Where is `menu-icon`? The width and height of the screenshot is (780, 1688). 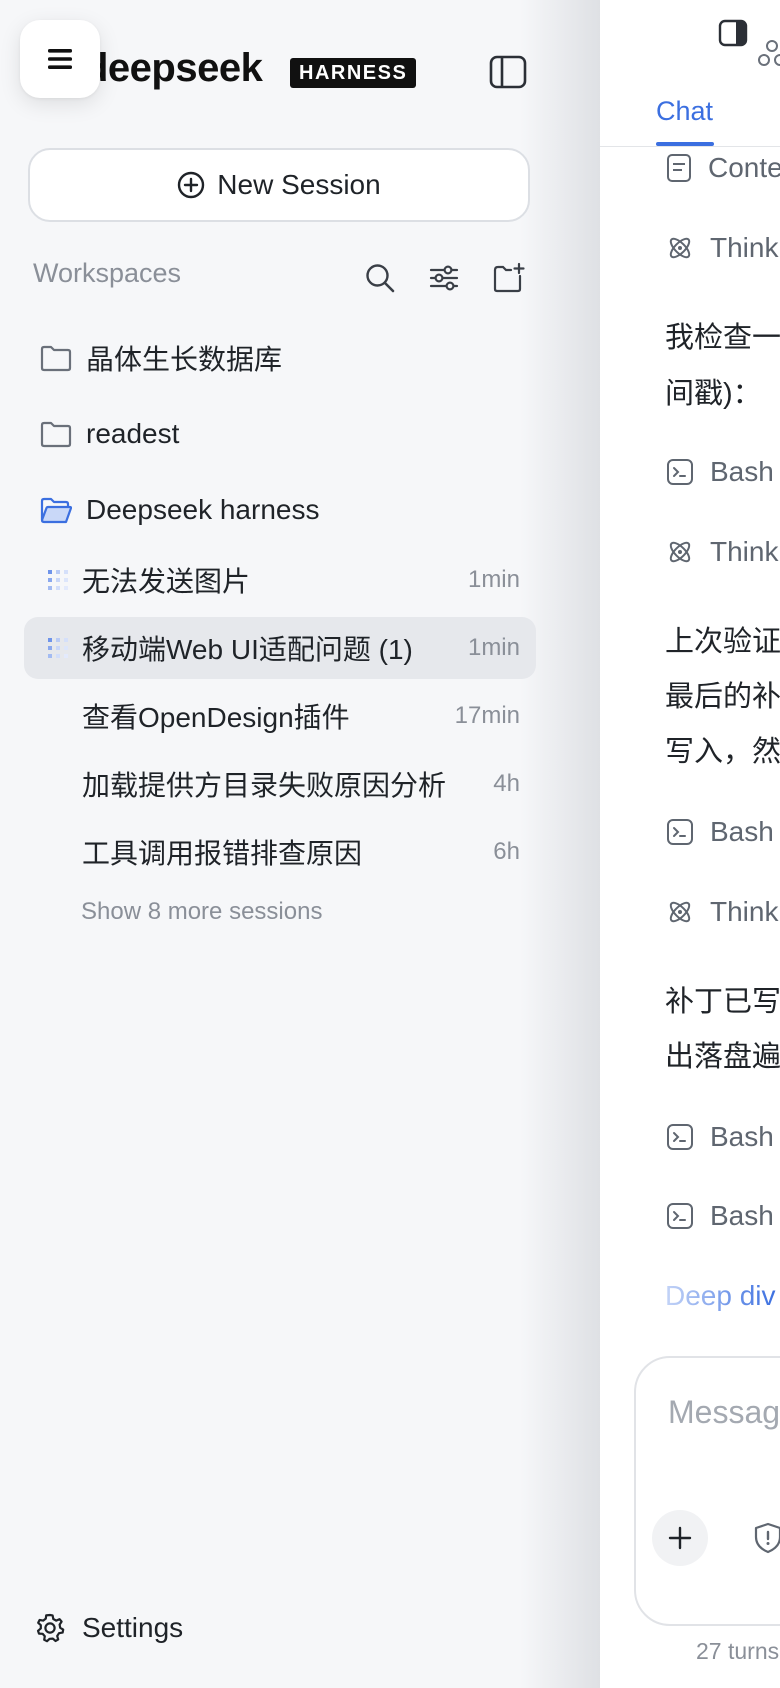
menu-icon is located at coordinates (60, 59).